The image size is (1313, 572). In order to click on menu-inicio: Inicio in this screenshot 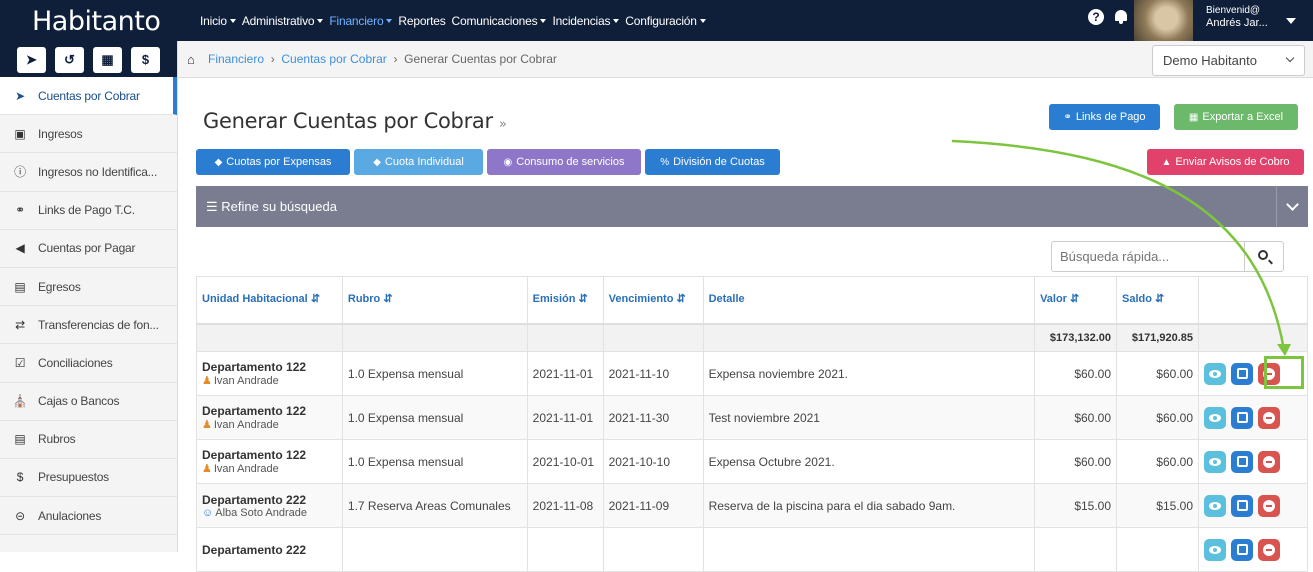, I will do `click(218, 21)`.